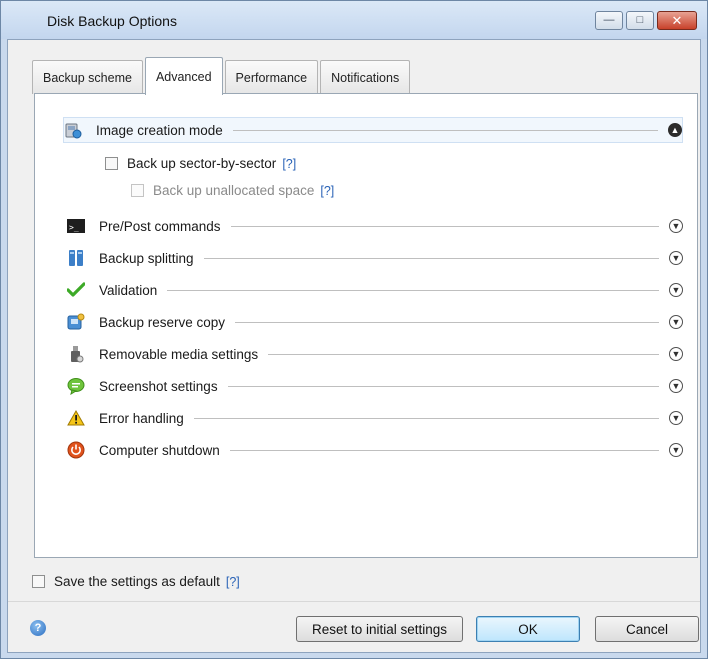 The width and height of the screenshot is (708, 659). Describe the element at coordinates (73, 130) in the screenshot. I see `image-disk-icon` at that location.